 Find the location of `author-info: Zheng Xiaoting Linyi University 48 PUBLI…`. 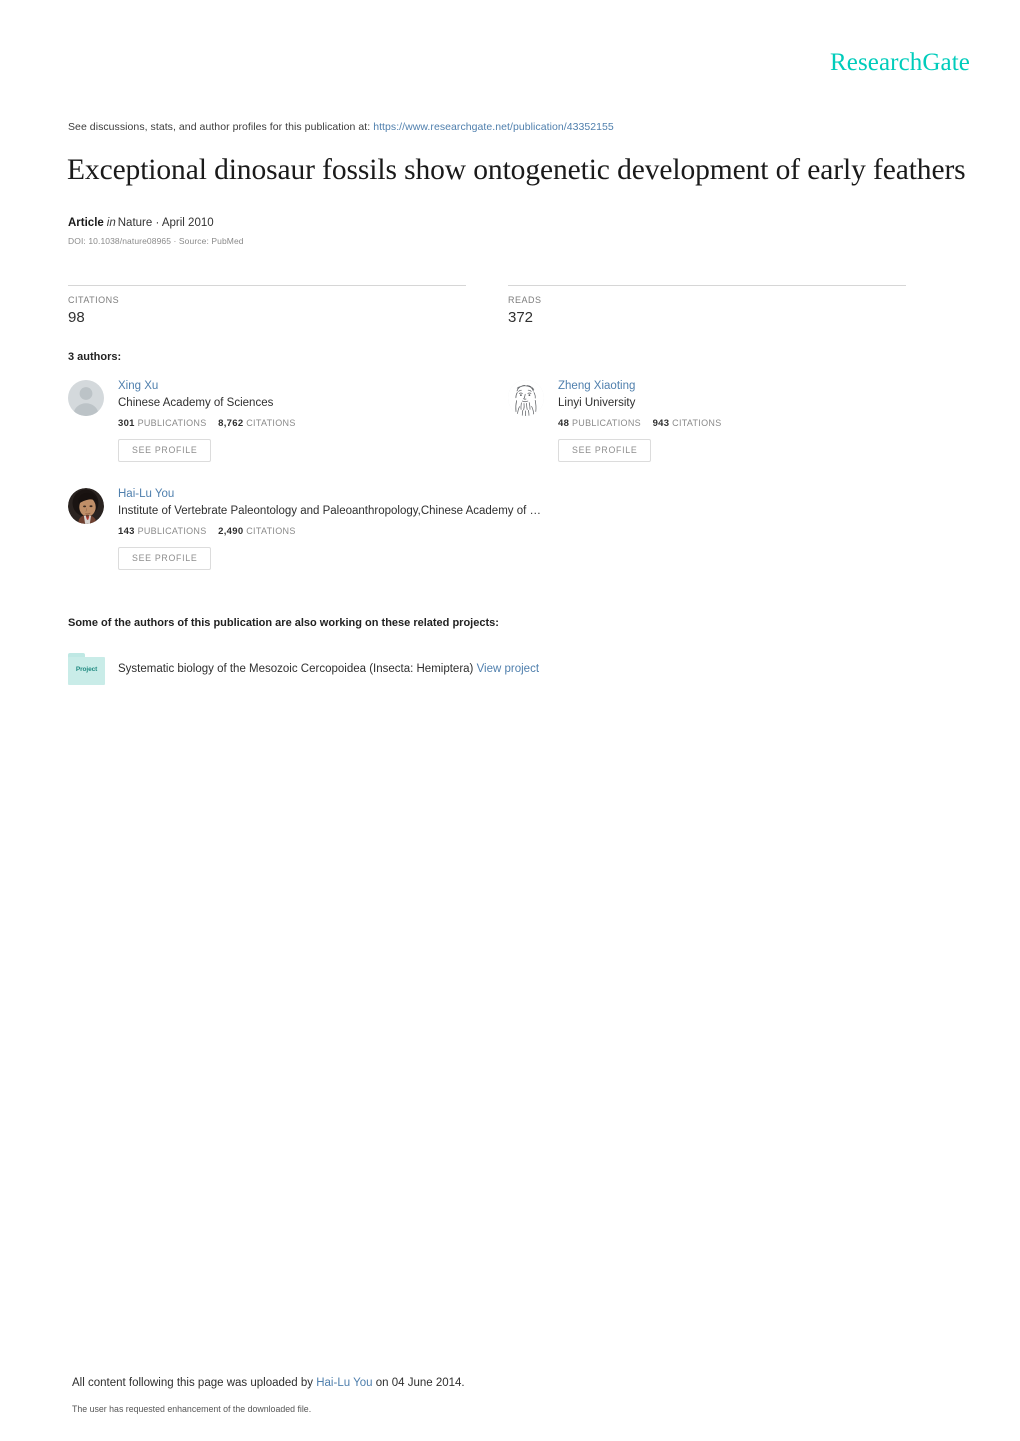

author-info: Zheng Xiaoting Linyi University 48 PUBLI… is located at coordinates (753, 421).